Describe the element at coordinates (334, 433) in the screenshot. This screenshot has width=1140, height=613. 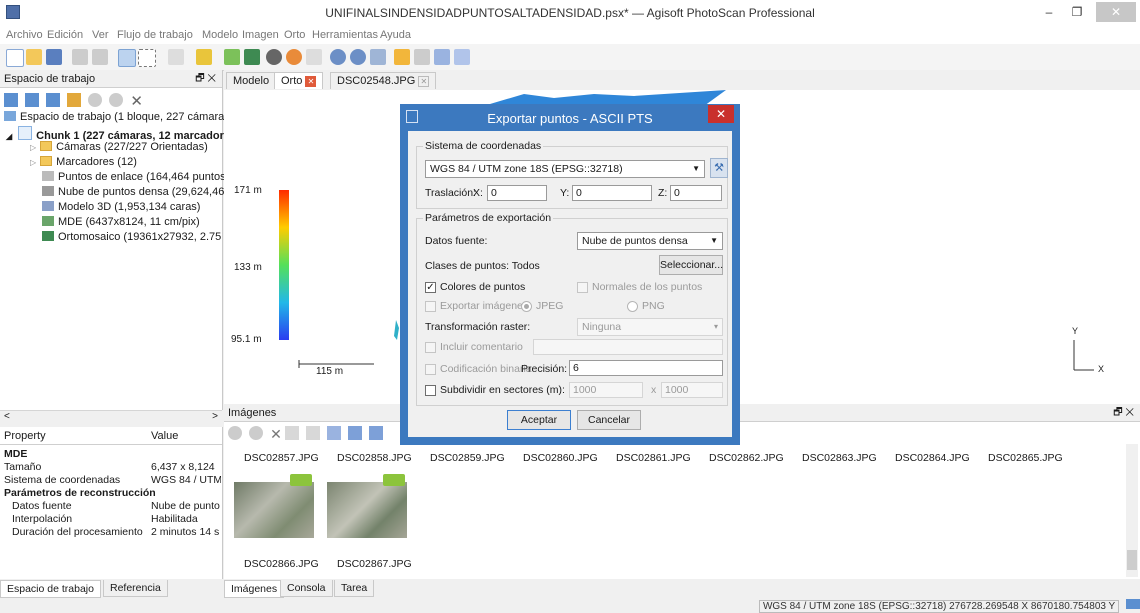
I see `mask-icon` at that location.